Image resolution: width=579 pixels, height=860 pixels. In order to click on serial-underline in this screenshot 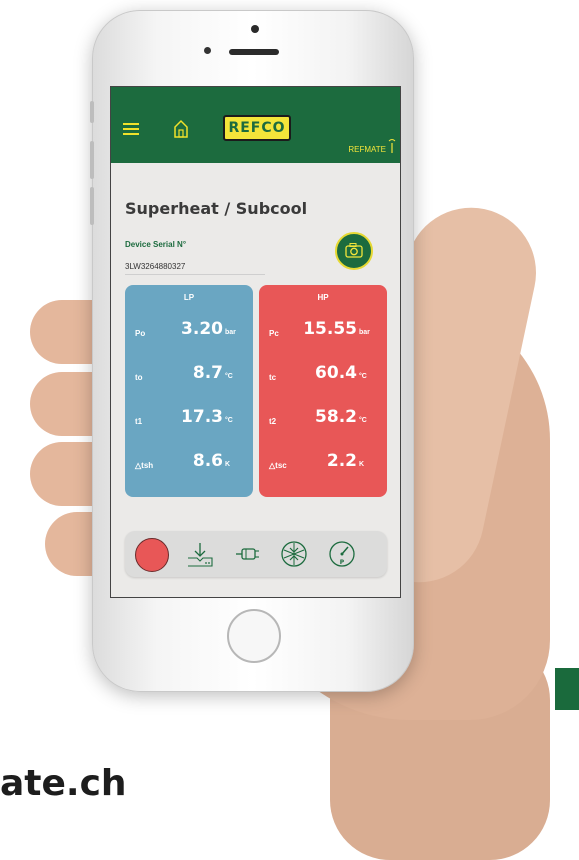, I will do `click(195, 274)`.